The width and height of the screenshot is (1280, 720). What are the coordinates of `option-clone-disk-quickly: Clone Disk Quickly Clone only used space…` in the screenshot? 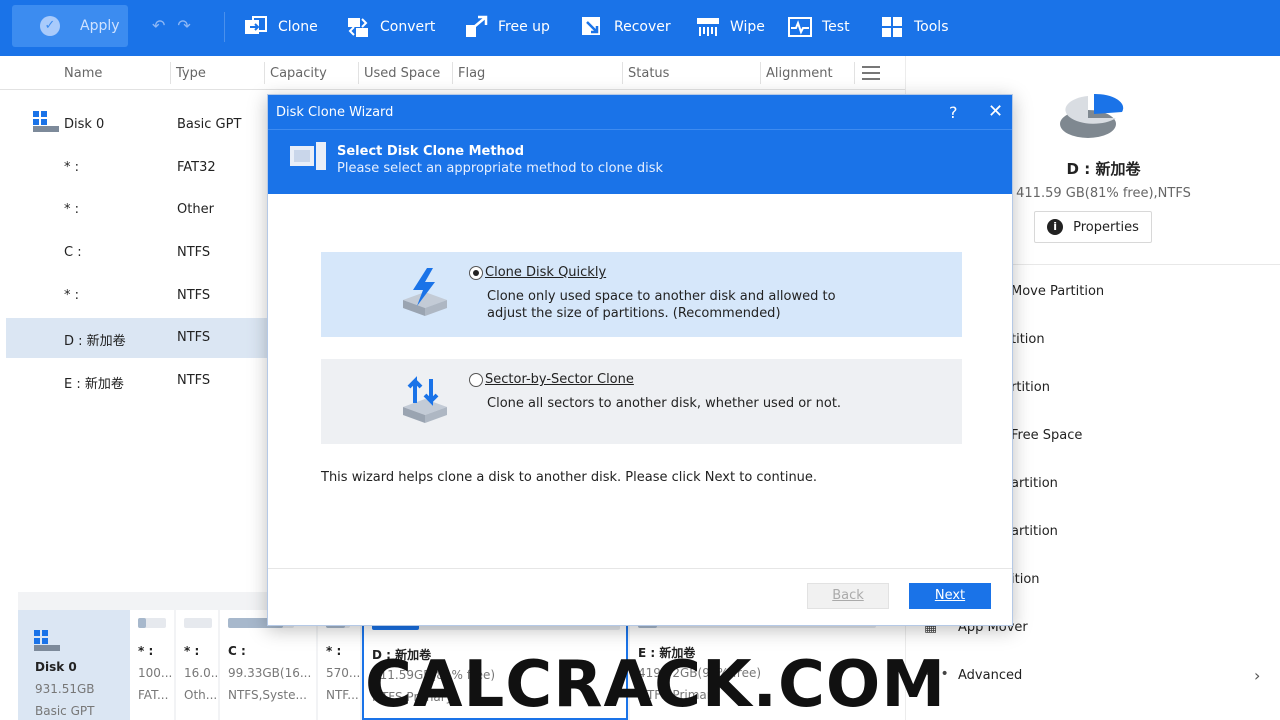 It's located at (641, 294).